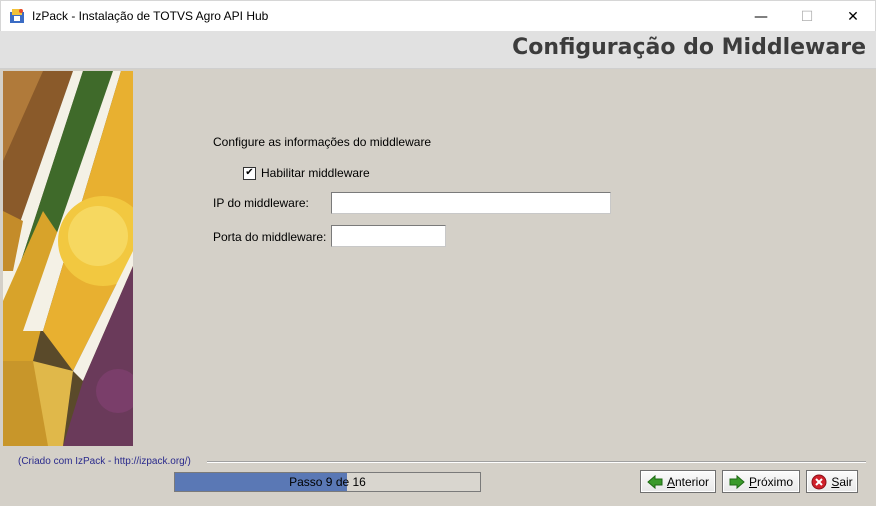 Image resolution: width=876 pixels, height=506 pixels. What do you see at coordinates (388, 236) in the screenshot?
I see `port-middleware-input` at bounding box center [388, 236].